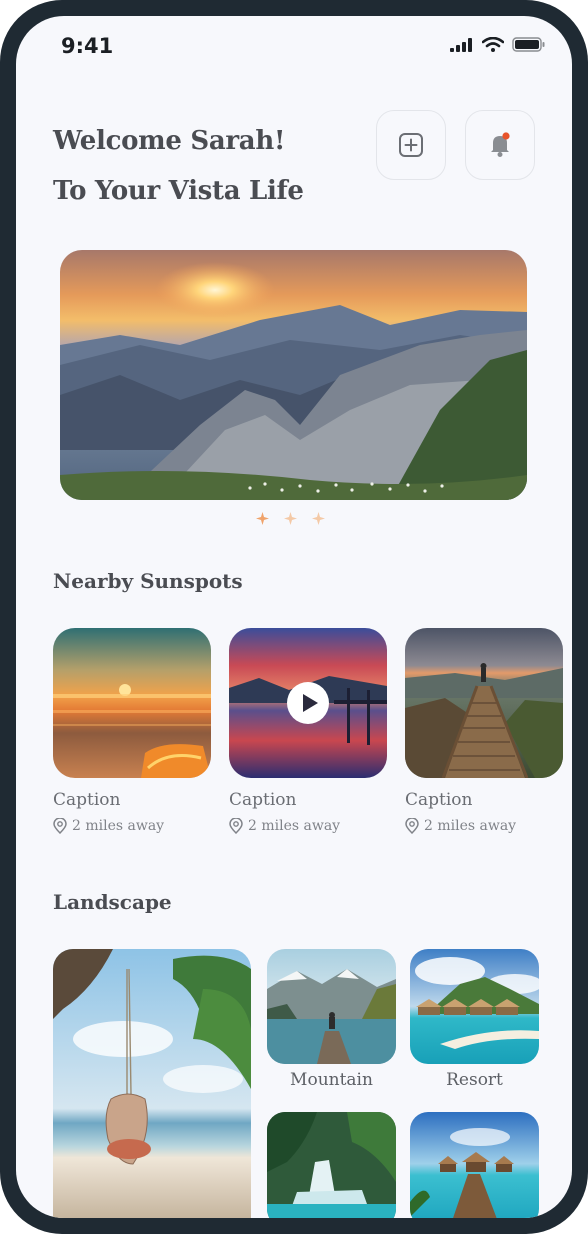 This screenshot has width=588, height=1234. What do you see at coordinates (331, 1006) in the screenshot?
I see `landscape-tile-mountain` at bounding box center [331, 1006].